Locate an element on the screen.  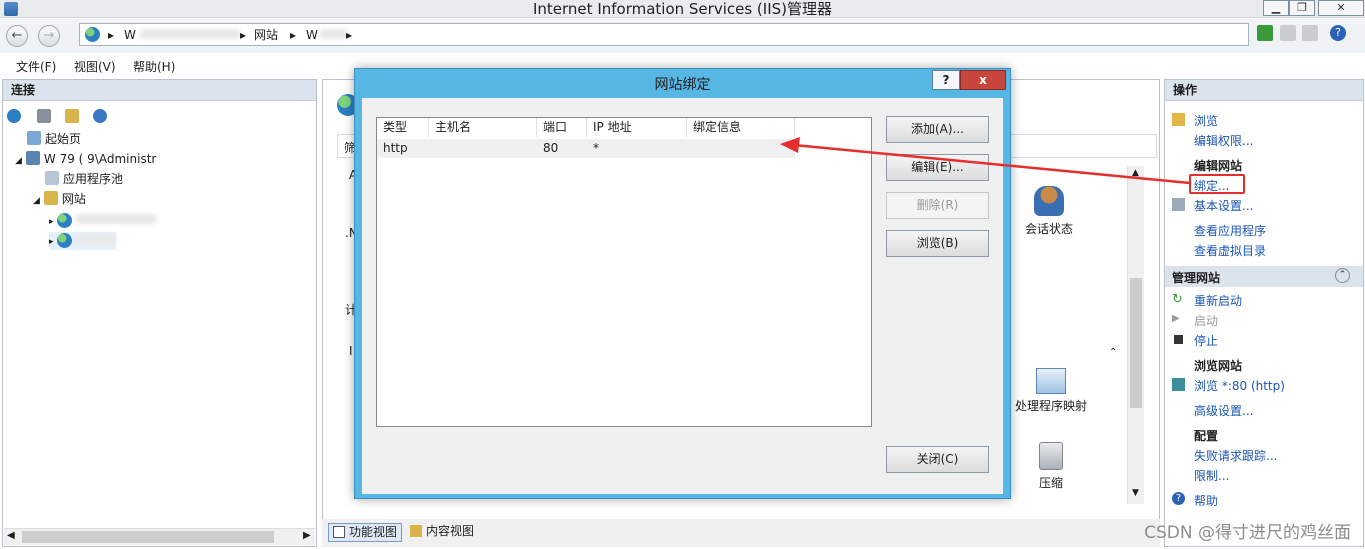
action-stop: 停止 is located at coordinates (1206, 340).